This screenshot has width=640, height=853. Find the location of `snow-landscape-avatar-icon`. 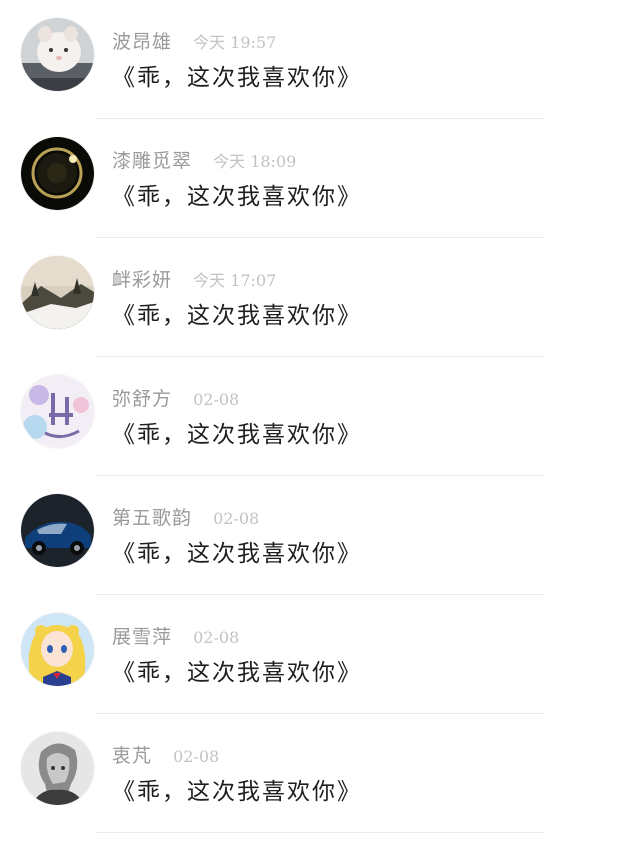

snow-landscape-avatar-icon is located at coordinates (57, 292).